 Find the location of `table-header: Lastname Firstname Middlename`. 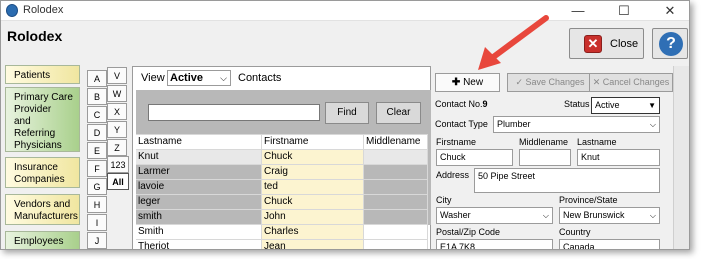

table-header: Lastname Firstname Middlename is located at coordinates (282, 141).